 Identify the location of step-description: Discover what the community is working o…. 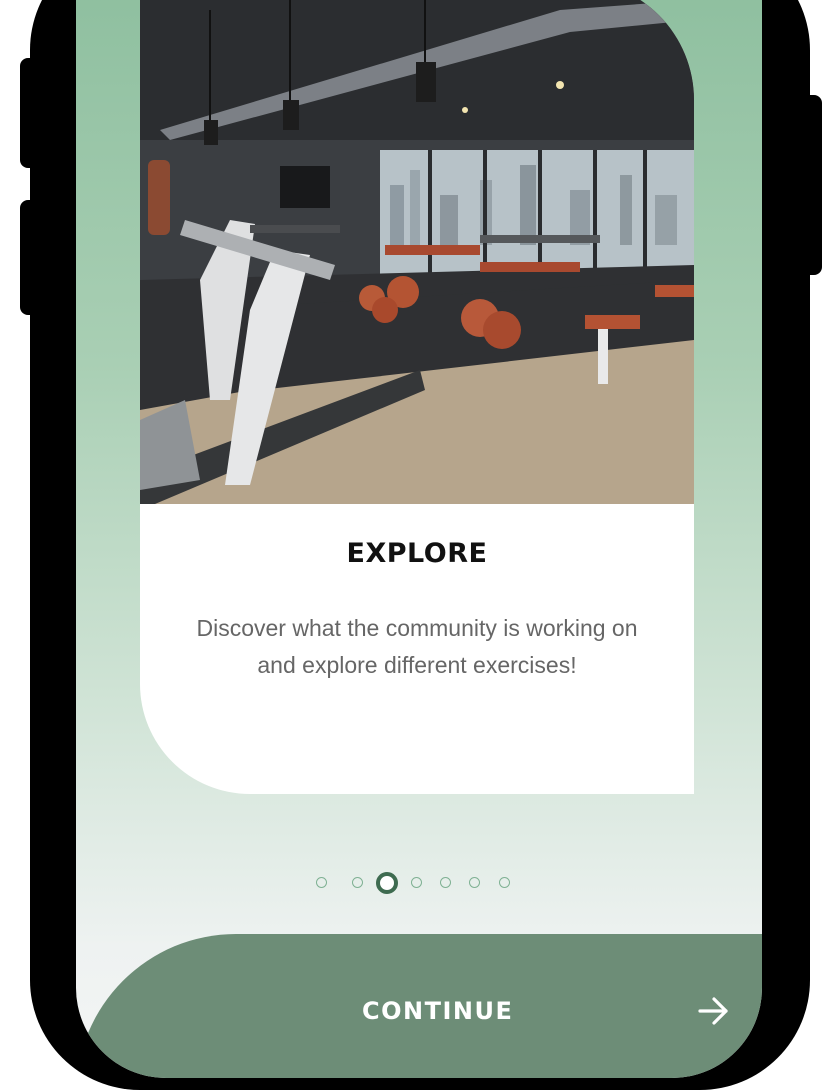
(417, 646).